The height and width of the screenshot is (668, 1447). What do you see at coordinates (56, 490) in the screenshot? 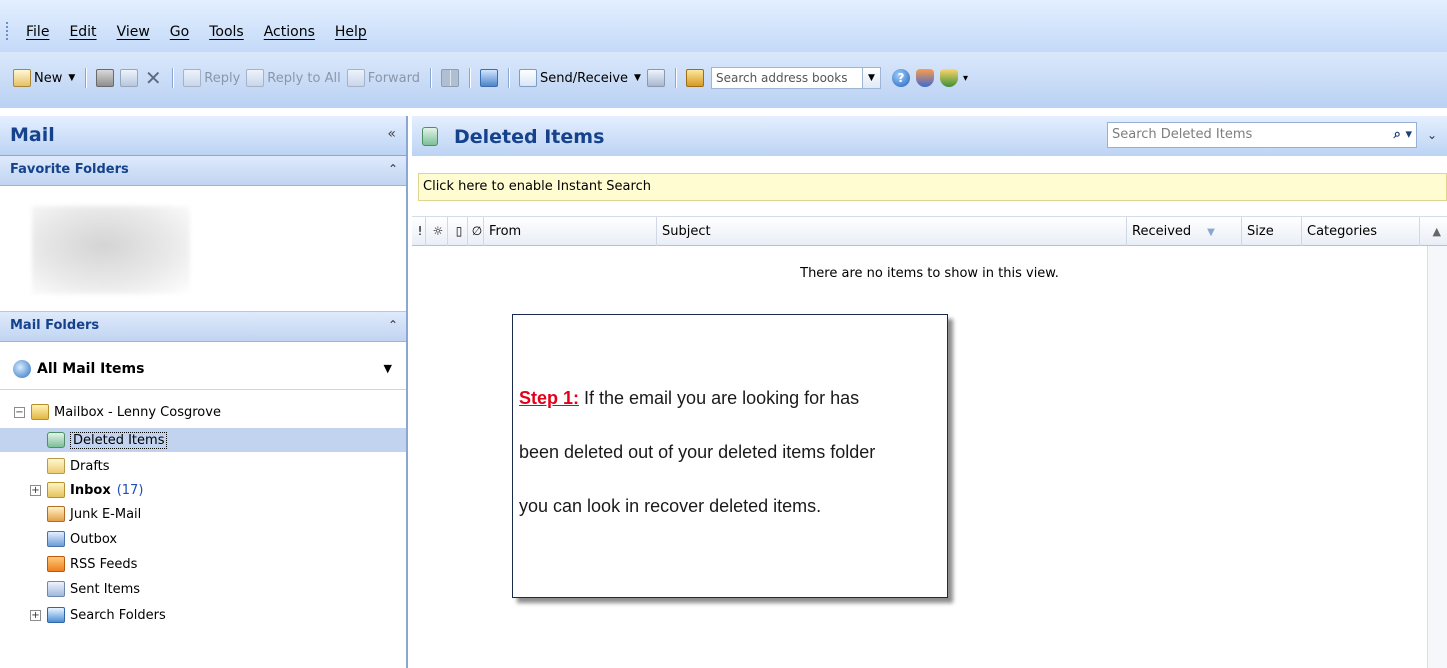
I see `inbox-icon` at bounding box center [56, 490].